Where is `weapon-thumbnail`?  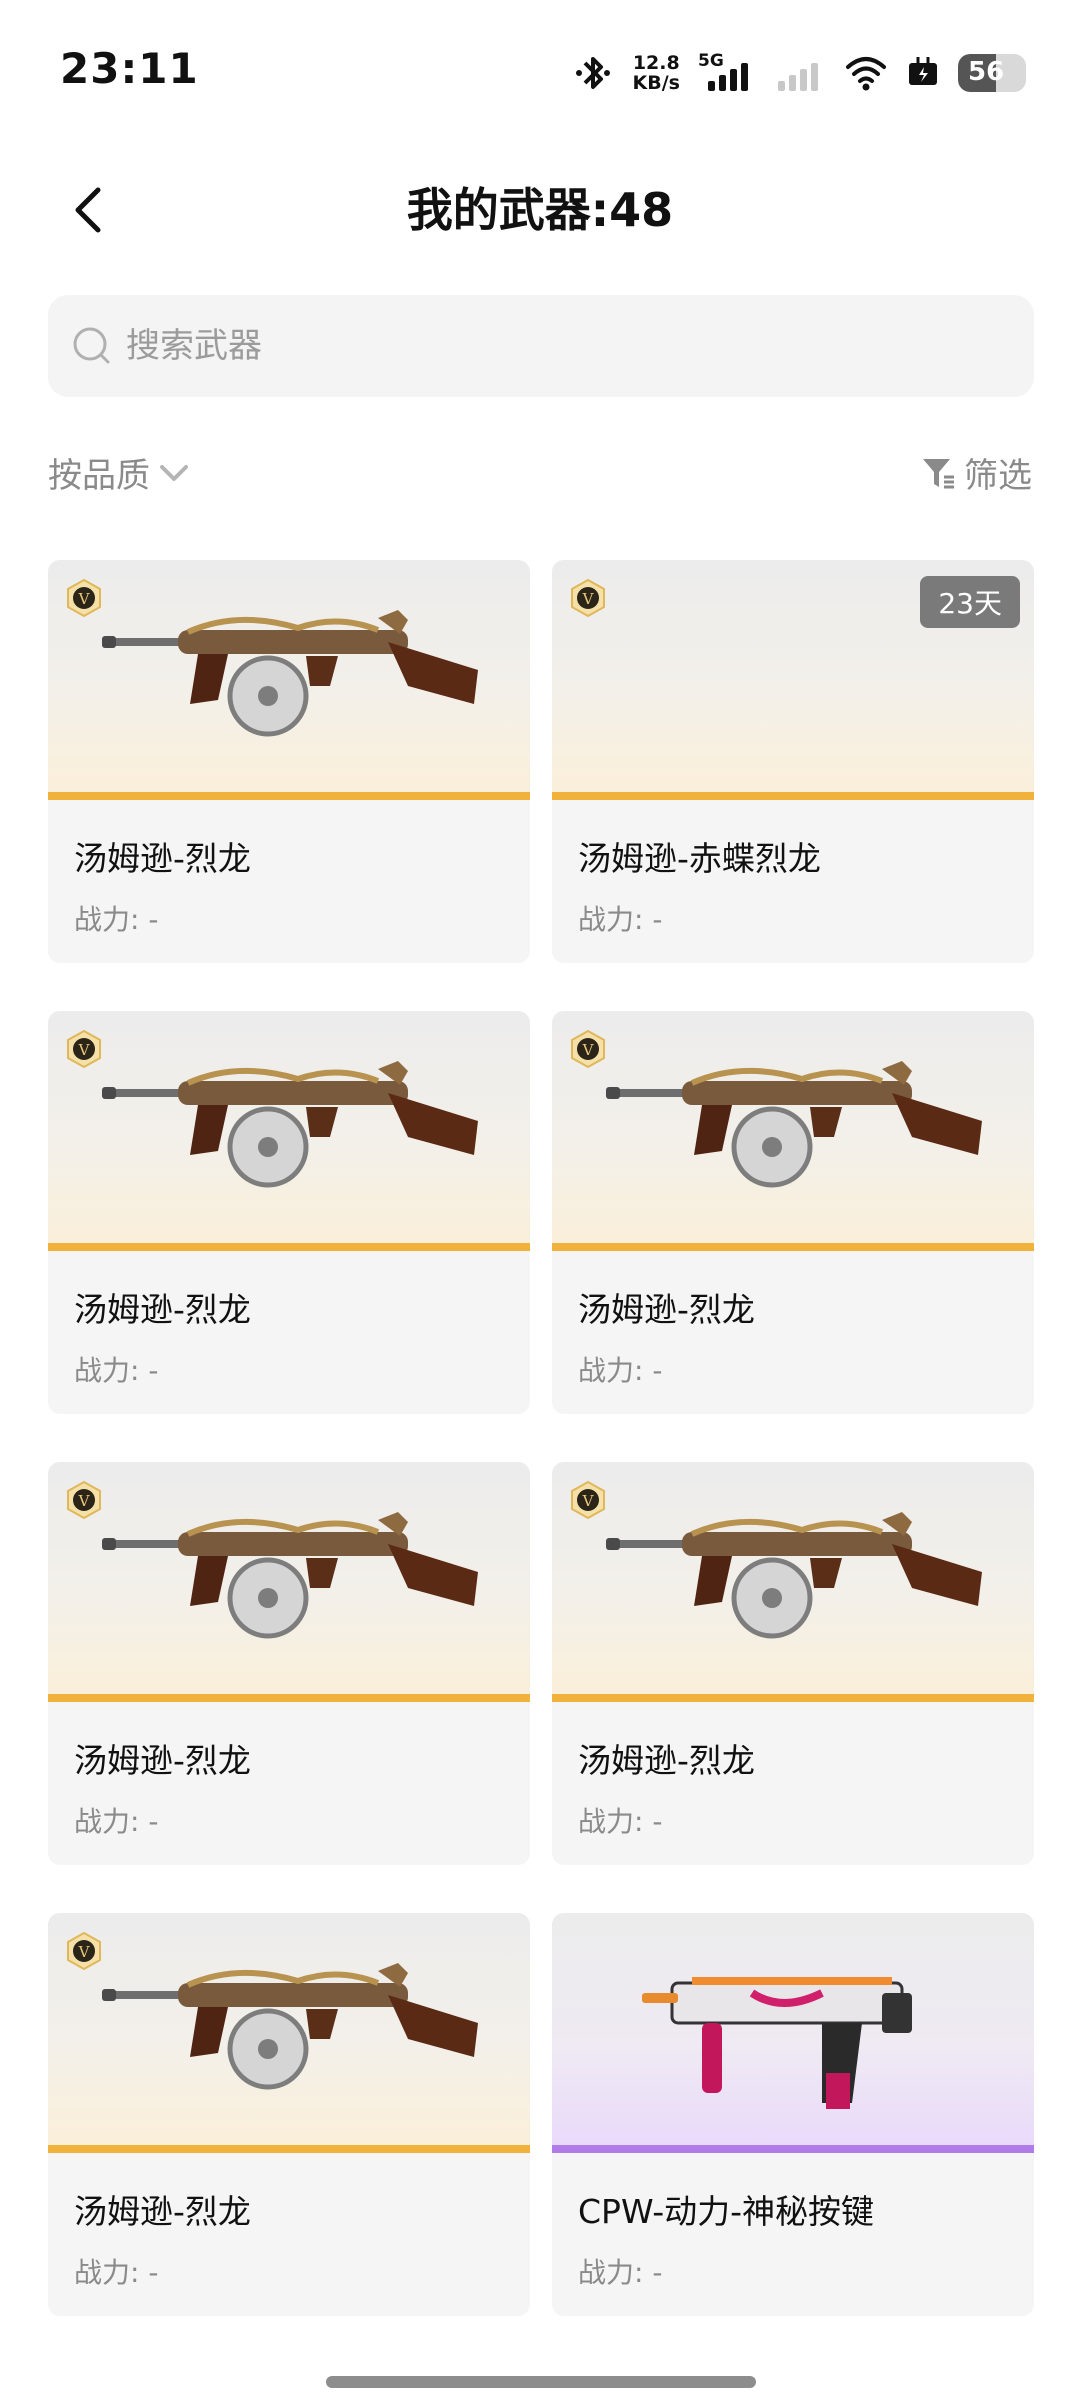
weapon-thumbnail is located at coordinates (793, 2033).